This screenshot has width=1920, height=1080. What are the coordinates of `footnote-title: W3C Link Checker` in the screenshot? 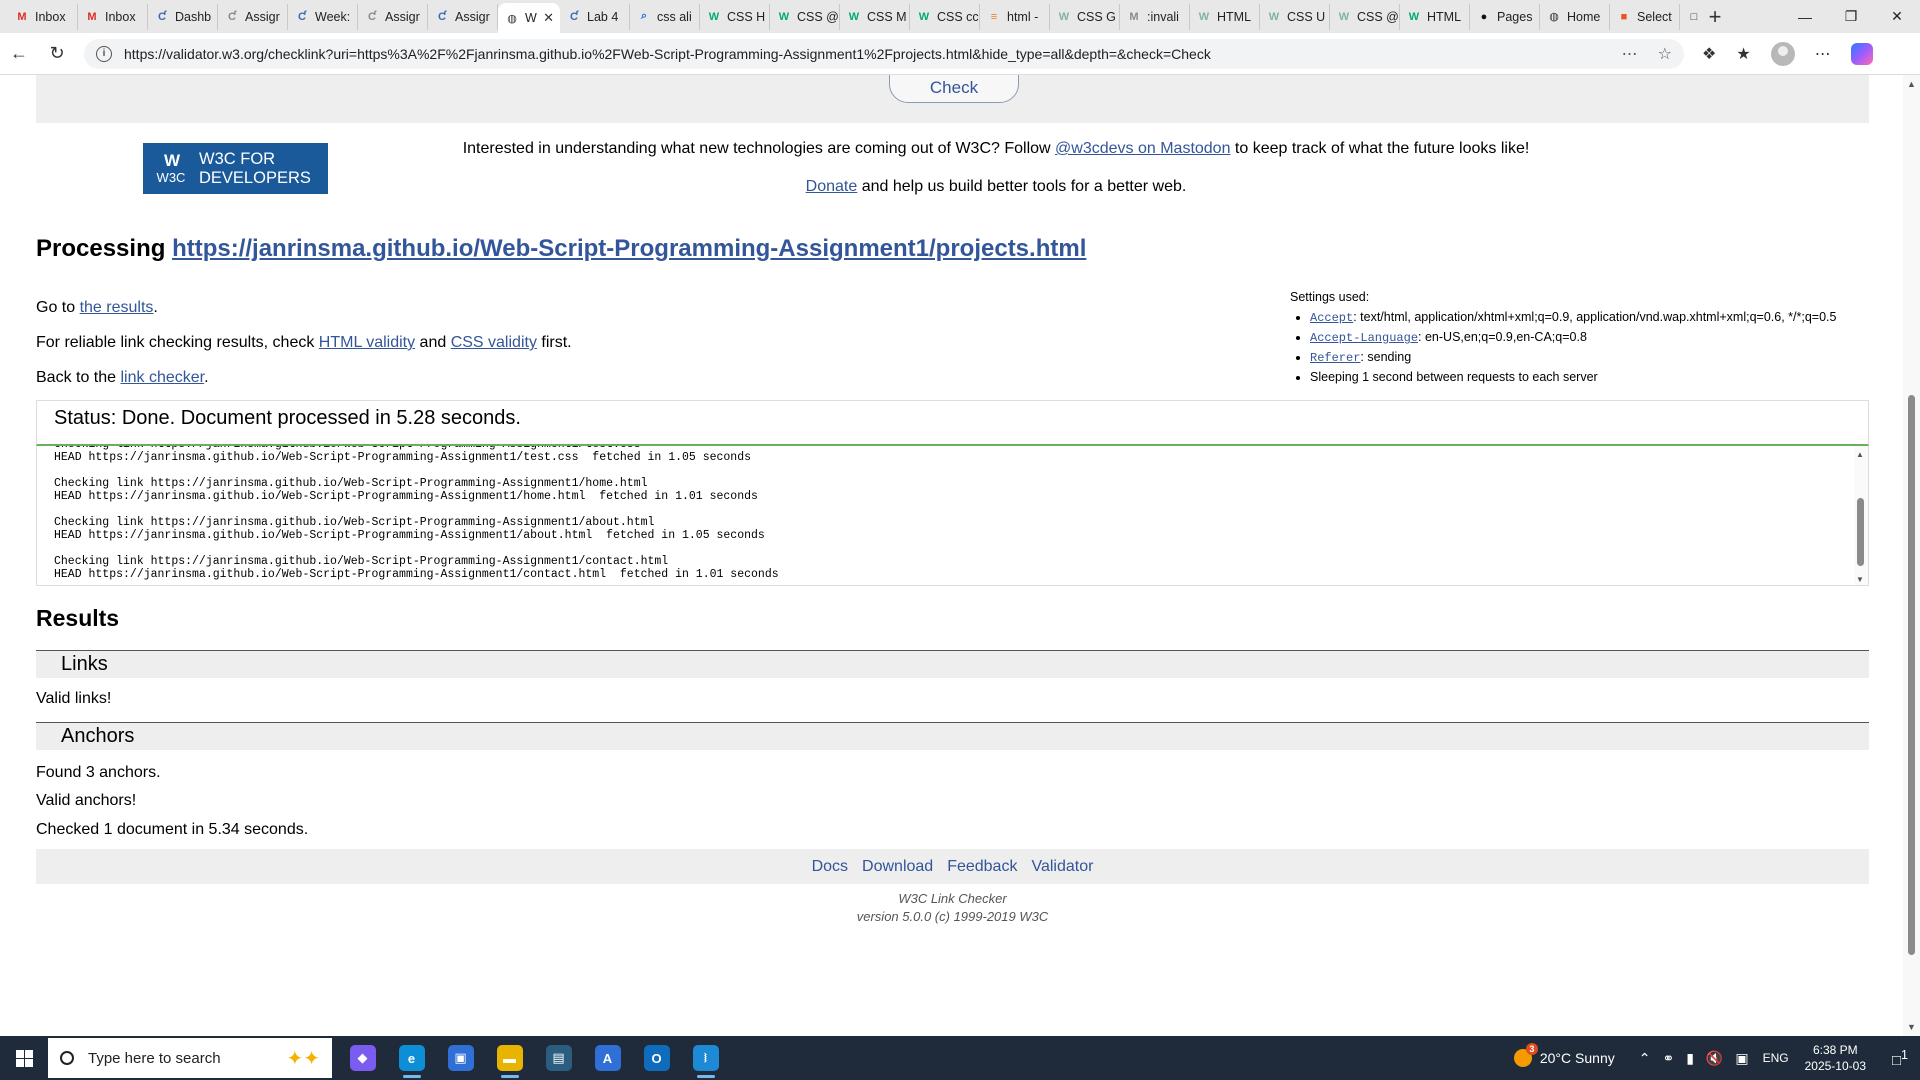 It's located at (952, 898).